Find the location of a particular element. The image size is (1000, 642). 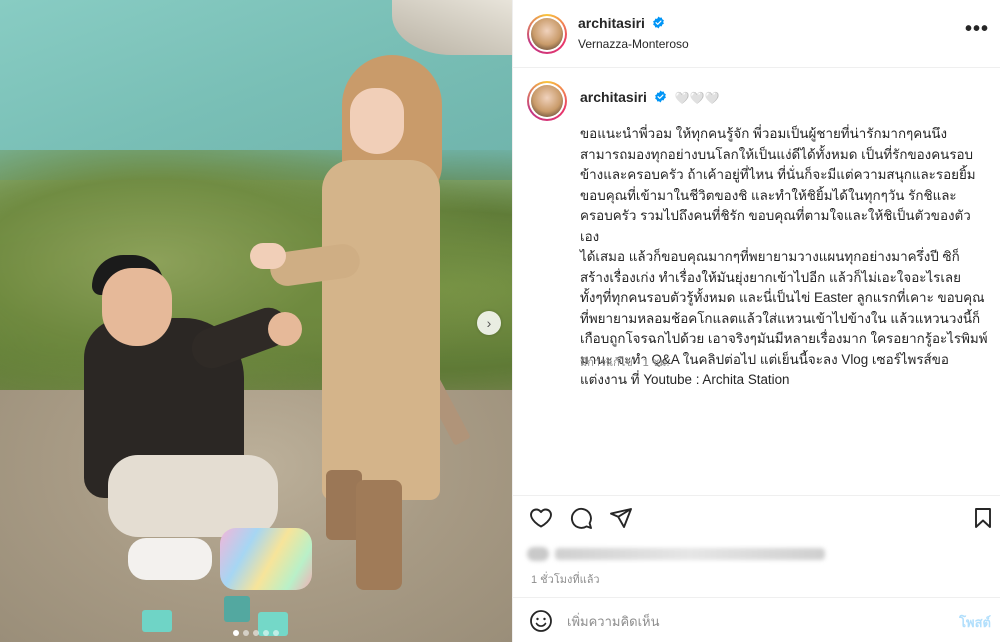

carousel-dots is located at coordinates (256, 633).